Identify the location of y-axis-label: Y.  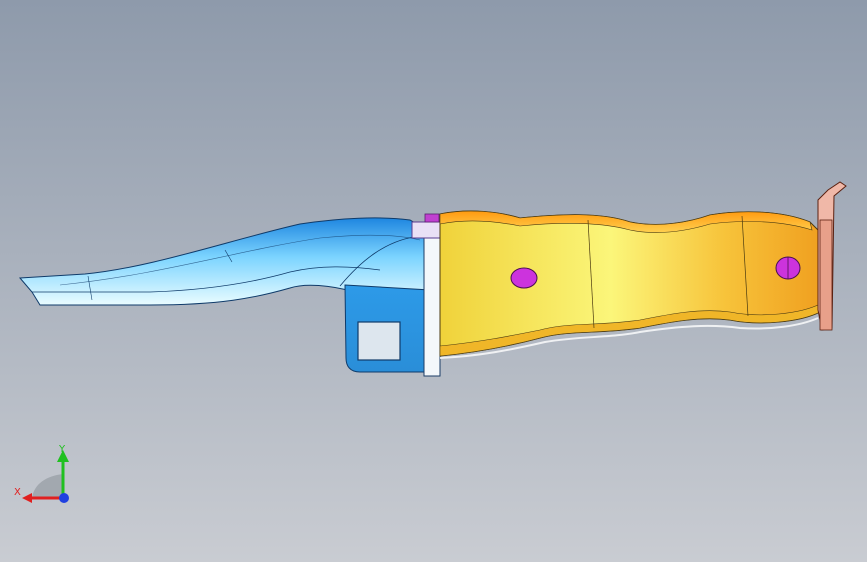
(62, 449).